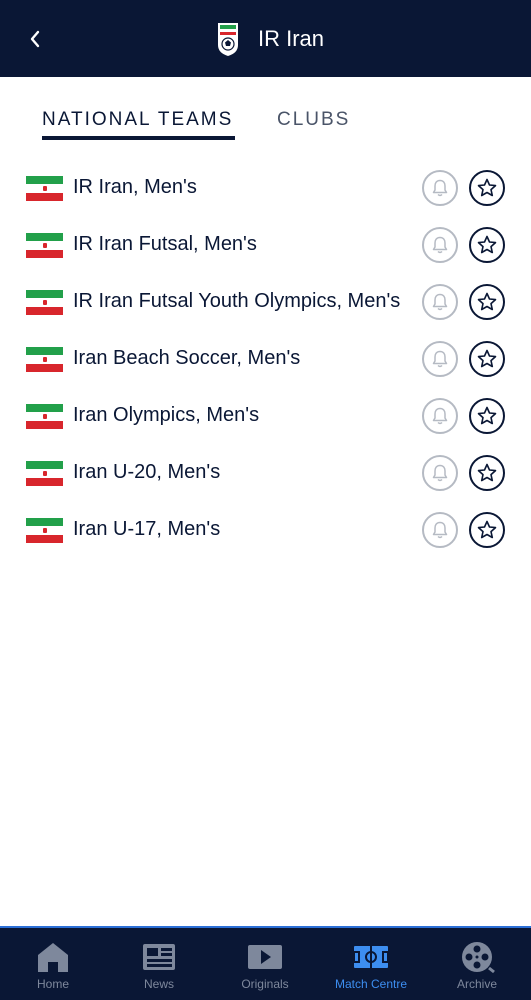 This screenshot has width=531, height=1000. I want to click on nav-label: Match Centre, so click(371, 984).